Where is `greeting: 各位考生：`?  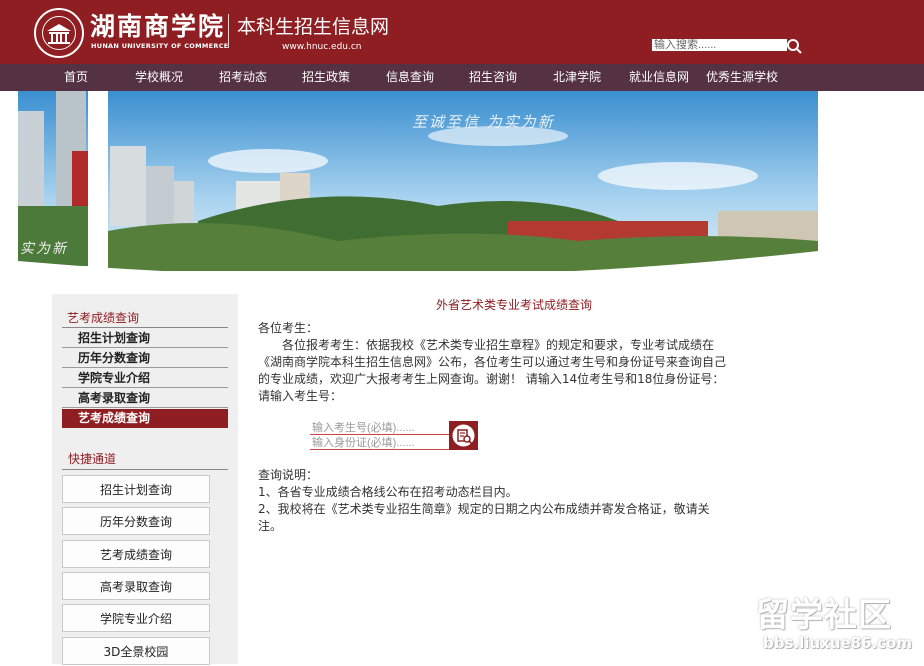 greeting: 各位考生： is located at coordinates (288, 328).